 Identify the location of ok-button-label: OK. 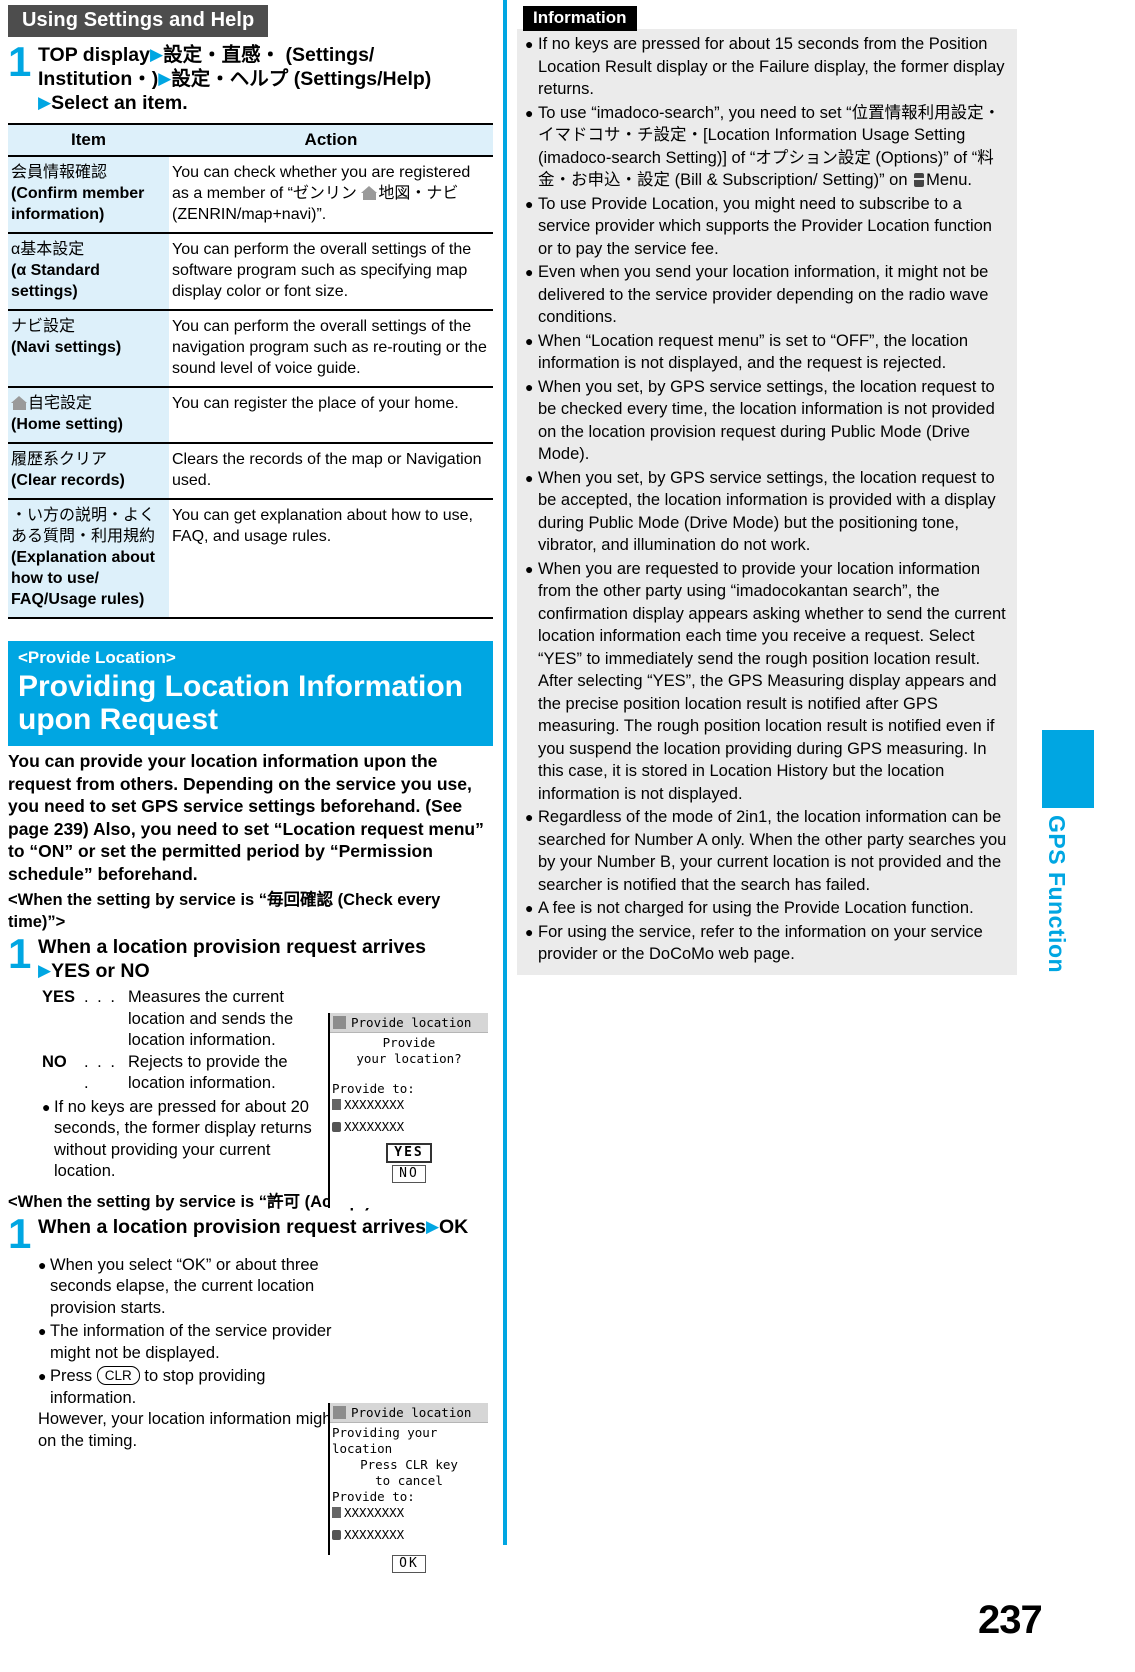
(409, 1564).